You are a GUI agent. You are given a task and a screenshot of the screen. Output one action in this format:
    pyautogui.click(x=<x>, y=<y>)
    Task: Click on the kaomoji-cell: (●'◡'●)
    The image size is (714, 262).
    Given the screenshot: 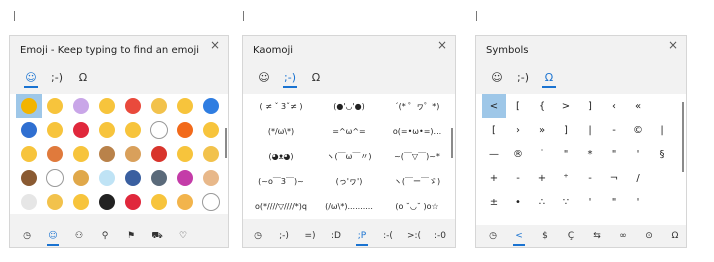 What is the action you would take?
    pyautogui.click(x=349, y=106)
    